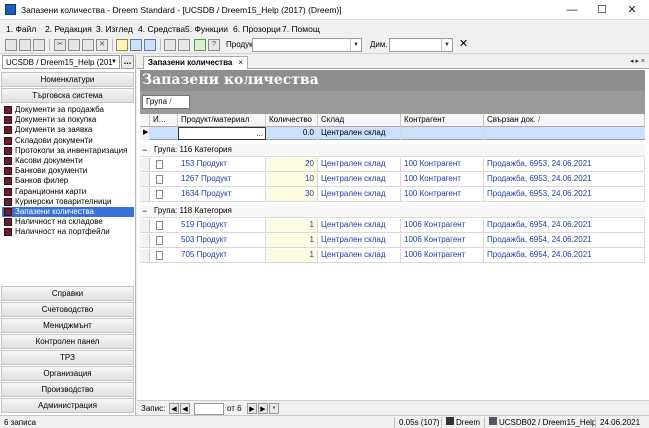  What do you see at coordinates (60, 45) in the screenshot?
I see `cut-icon: ✂` at bounding box center [60, 45].